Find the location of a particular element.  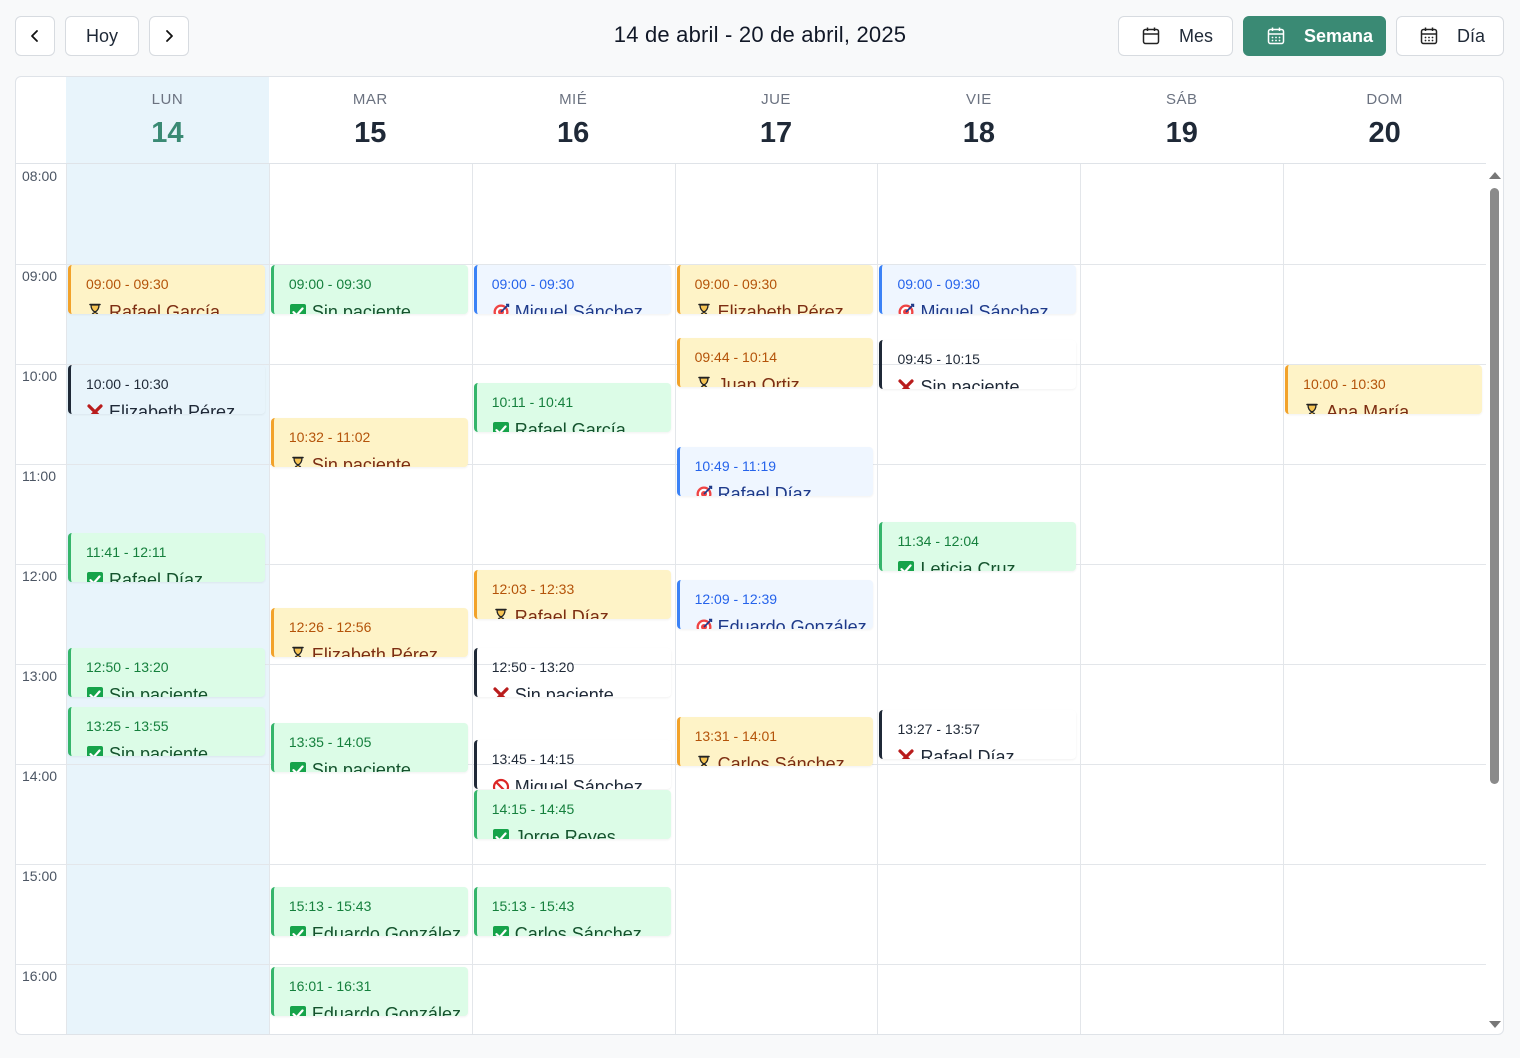

chevron-left-icon is located at coordinates (34, 36).